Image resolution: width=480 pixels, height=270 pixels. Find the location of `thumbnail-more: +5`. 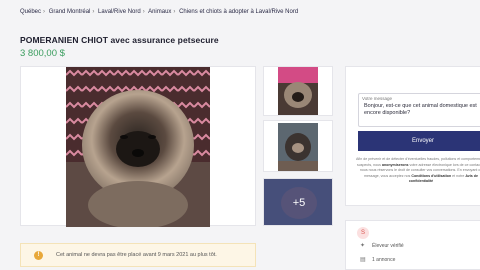

thumbnail-more: +5 is located at coordinates (298, 202).